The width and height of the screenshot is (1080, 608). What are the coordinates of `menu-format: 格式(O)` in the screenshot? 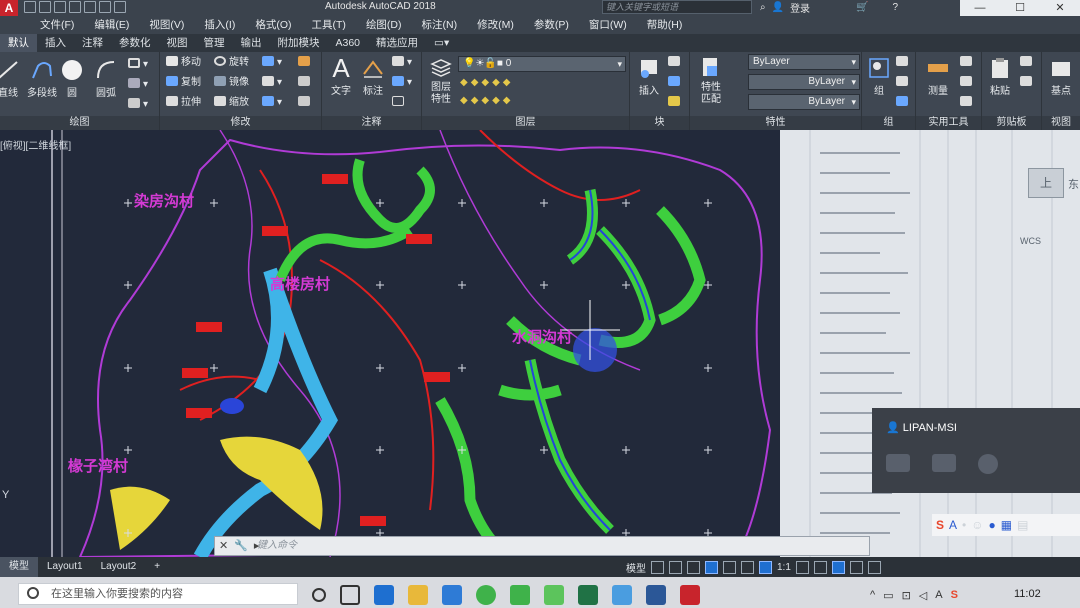 It's located at (273, 25).